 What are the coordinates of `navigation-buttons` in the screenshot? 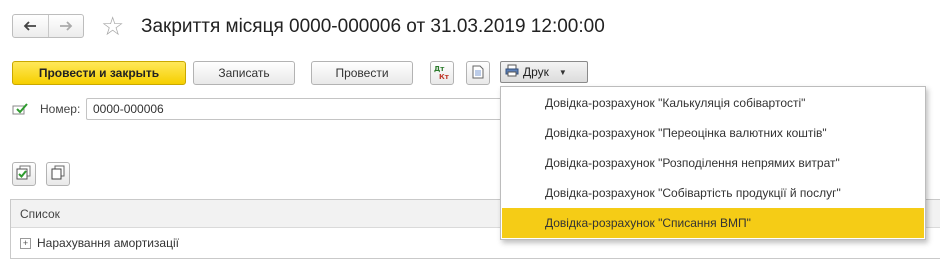 It's located at (48, 26).